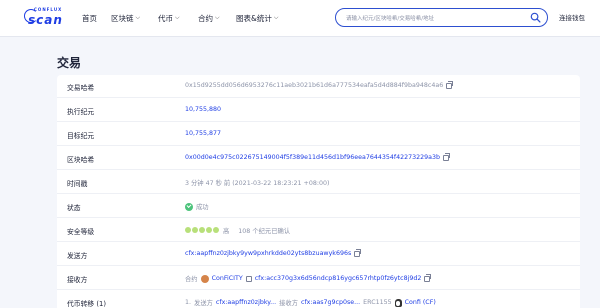  Describe the element at coordinates (390, 18) in the screenshot. I see `search-input: 请输入纪元/区块哈希/交易哈希/地址` at that location.